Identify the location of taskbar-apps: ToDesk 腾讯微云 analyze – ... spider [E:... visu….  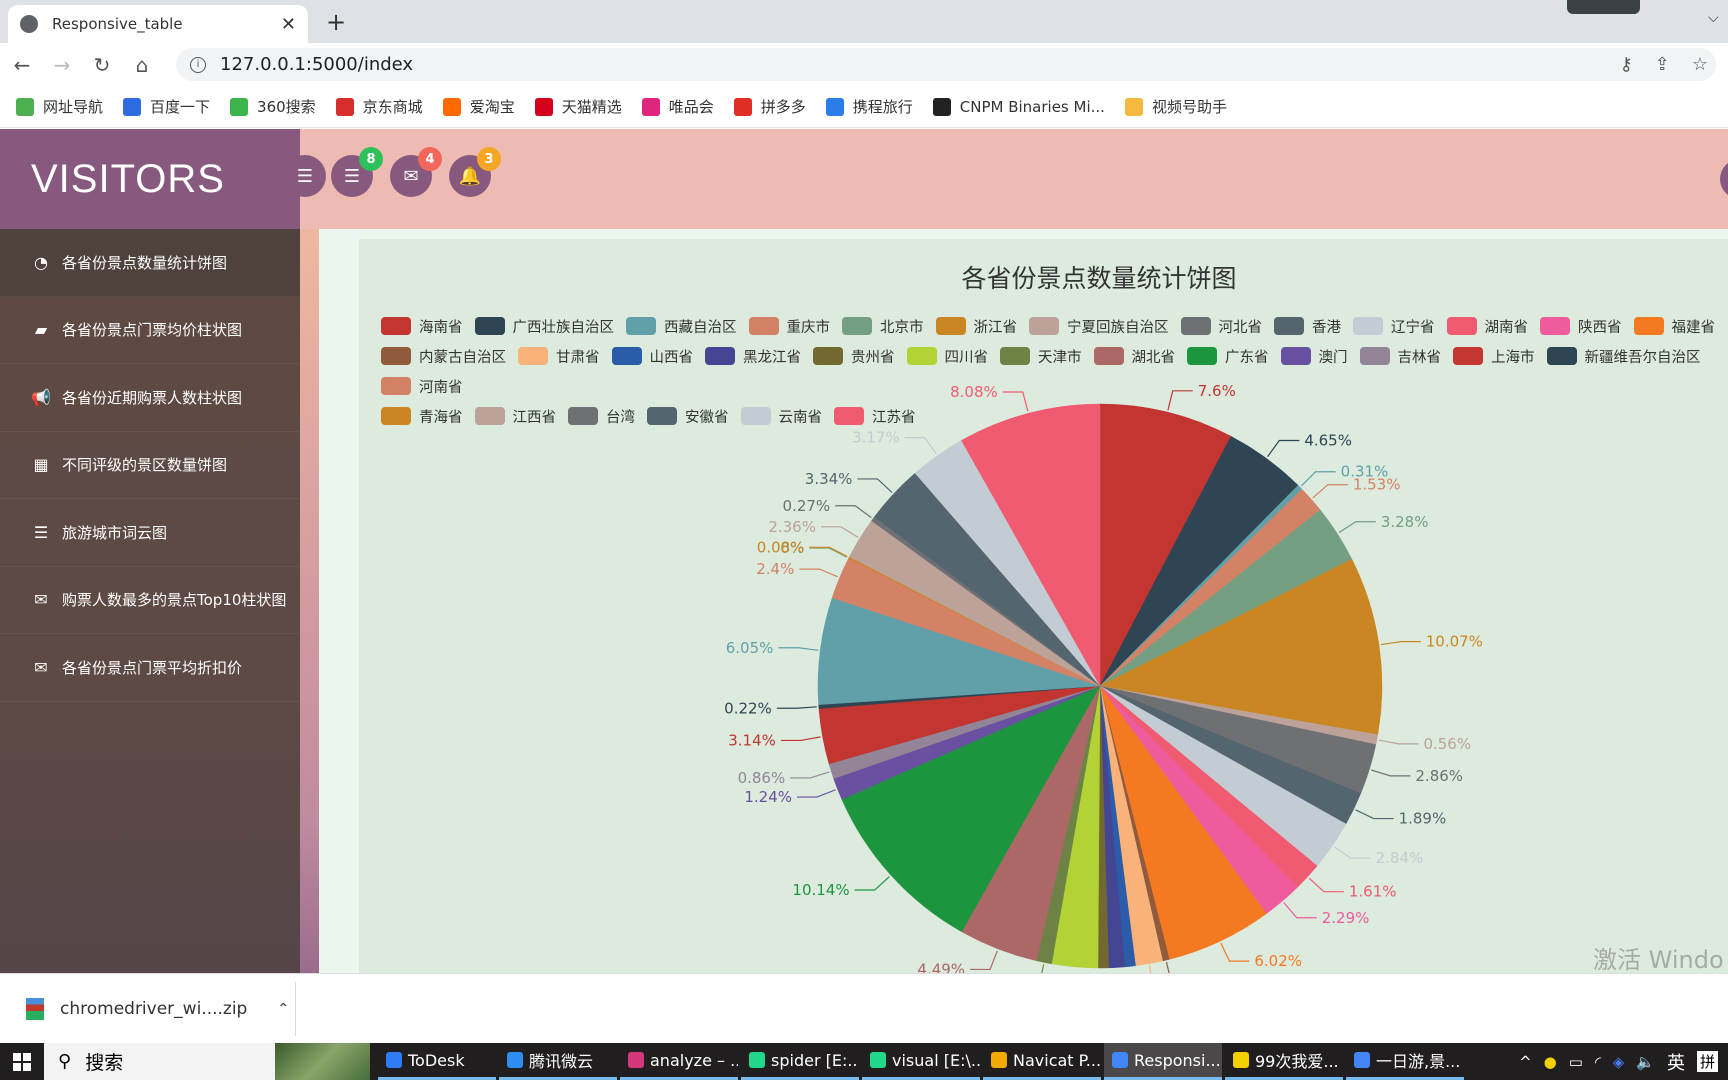
(922, 1061).